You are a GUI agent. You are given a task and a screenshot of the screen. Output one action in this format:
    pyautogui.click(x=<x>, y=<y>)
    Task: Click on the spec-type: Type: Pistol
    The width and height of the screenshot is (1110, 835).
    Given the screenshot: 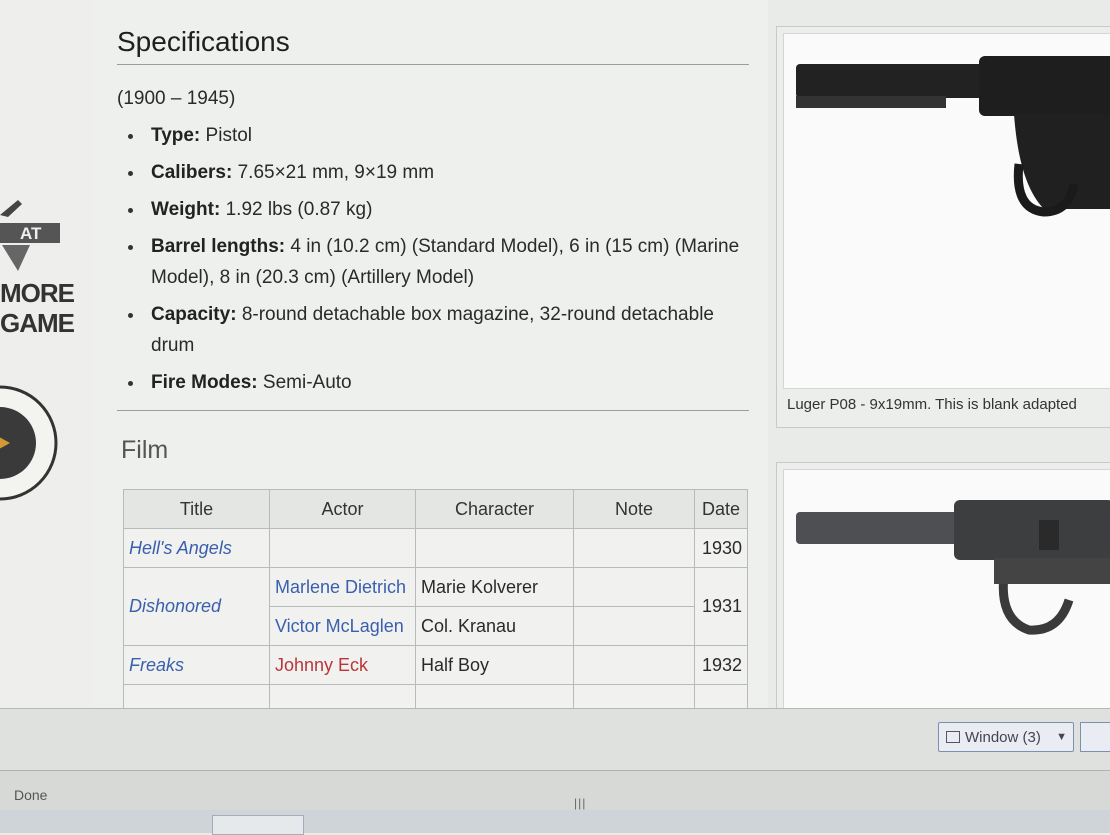 What is the action you would take?
    pyautogui.click(x=437, y=135)
    